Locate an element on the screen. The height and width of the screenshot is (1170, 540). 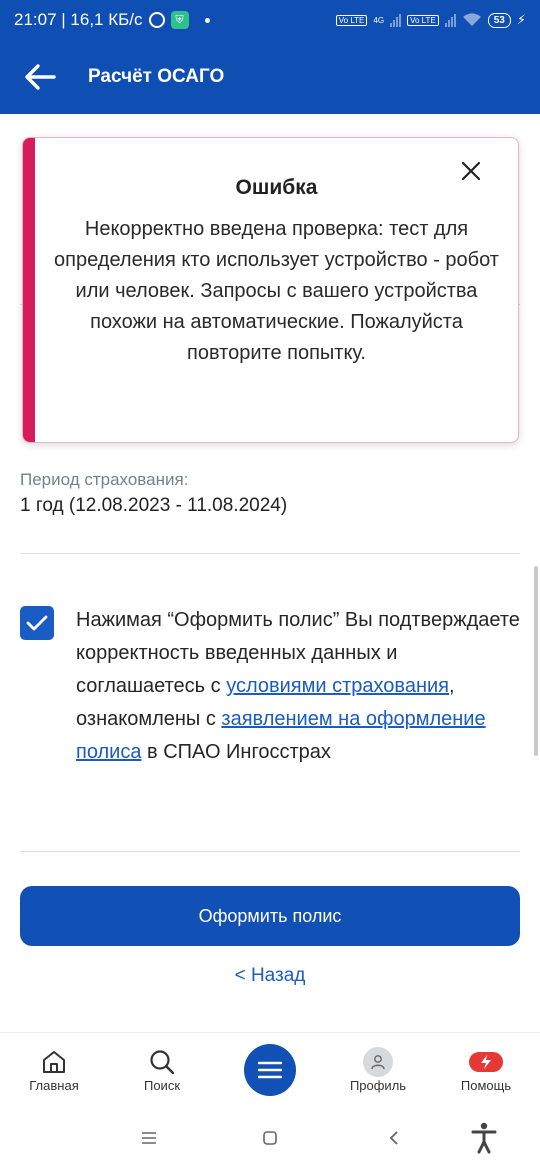
nav-profile: Профиль is located at coordinates (378, 1069).